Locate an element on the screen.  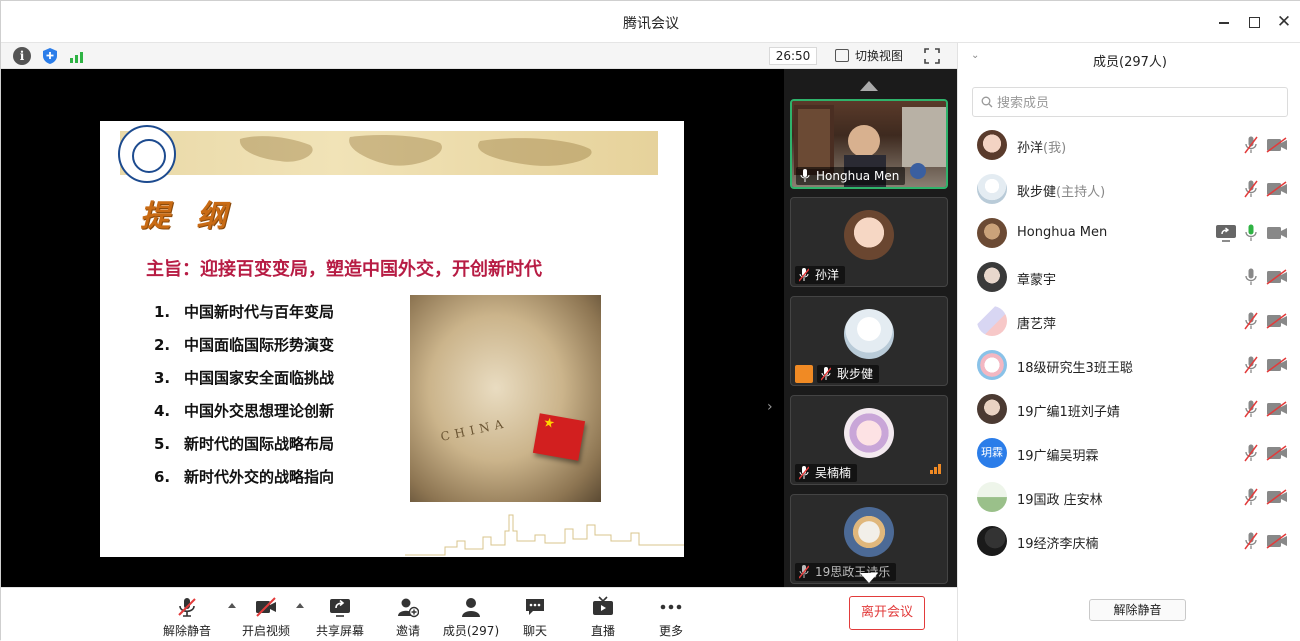
start-video-button: 开启视频 is located at coordinates (266, 617).